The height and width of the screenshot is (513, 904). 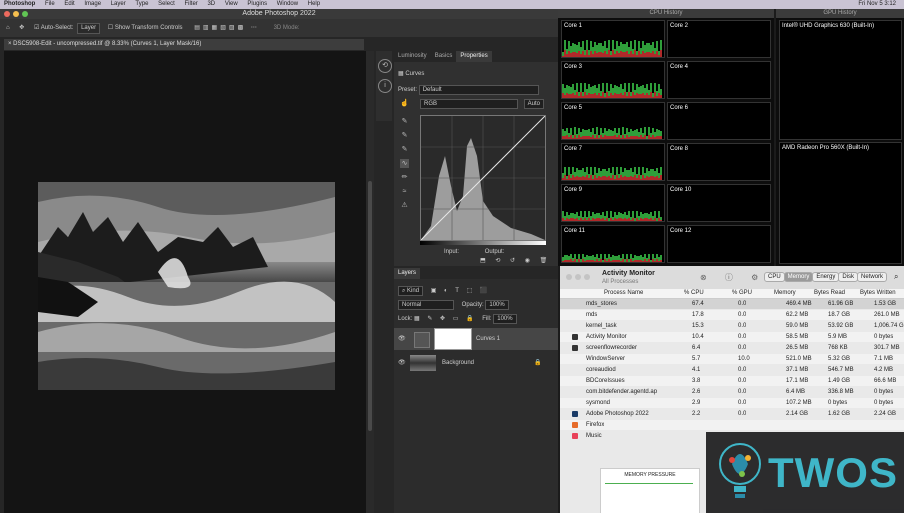 I want to click on info-icon: i, so click(x=385, y=86).